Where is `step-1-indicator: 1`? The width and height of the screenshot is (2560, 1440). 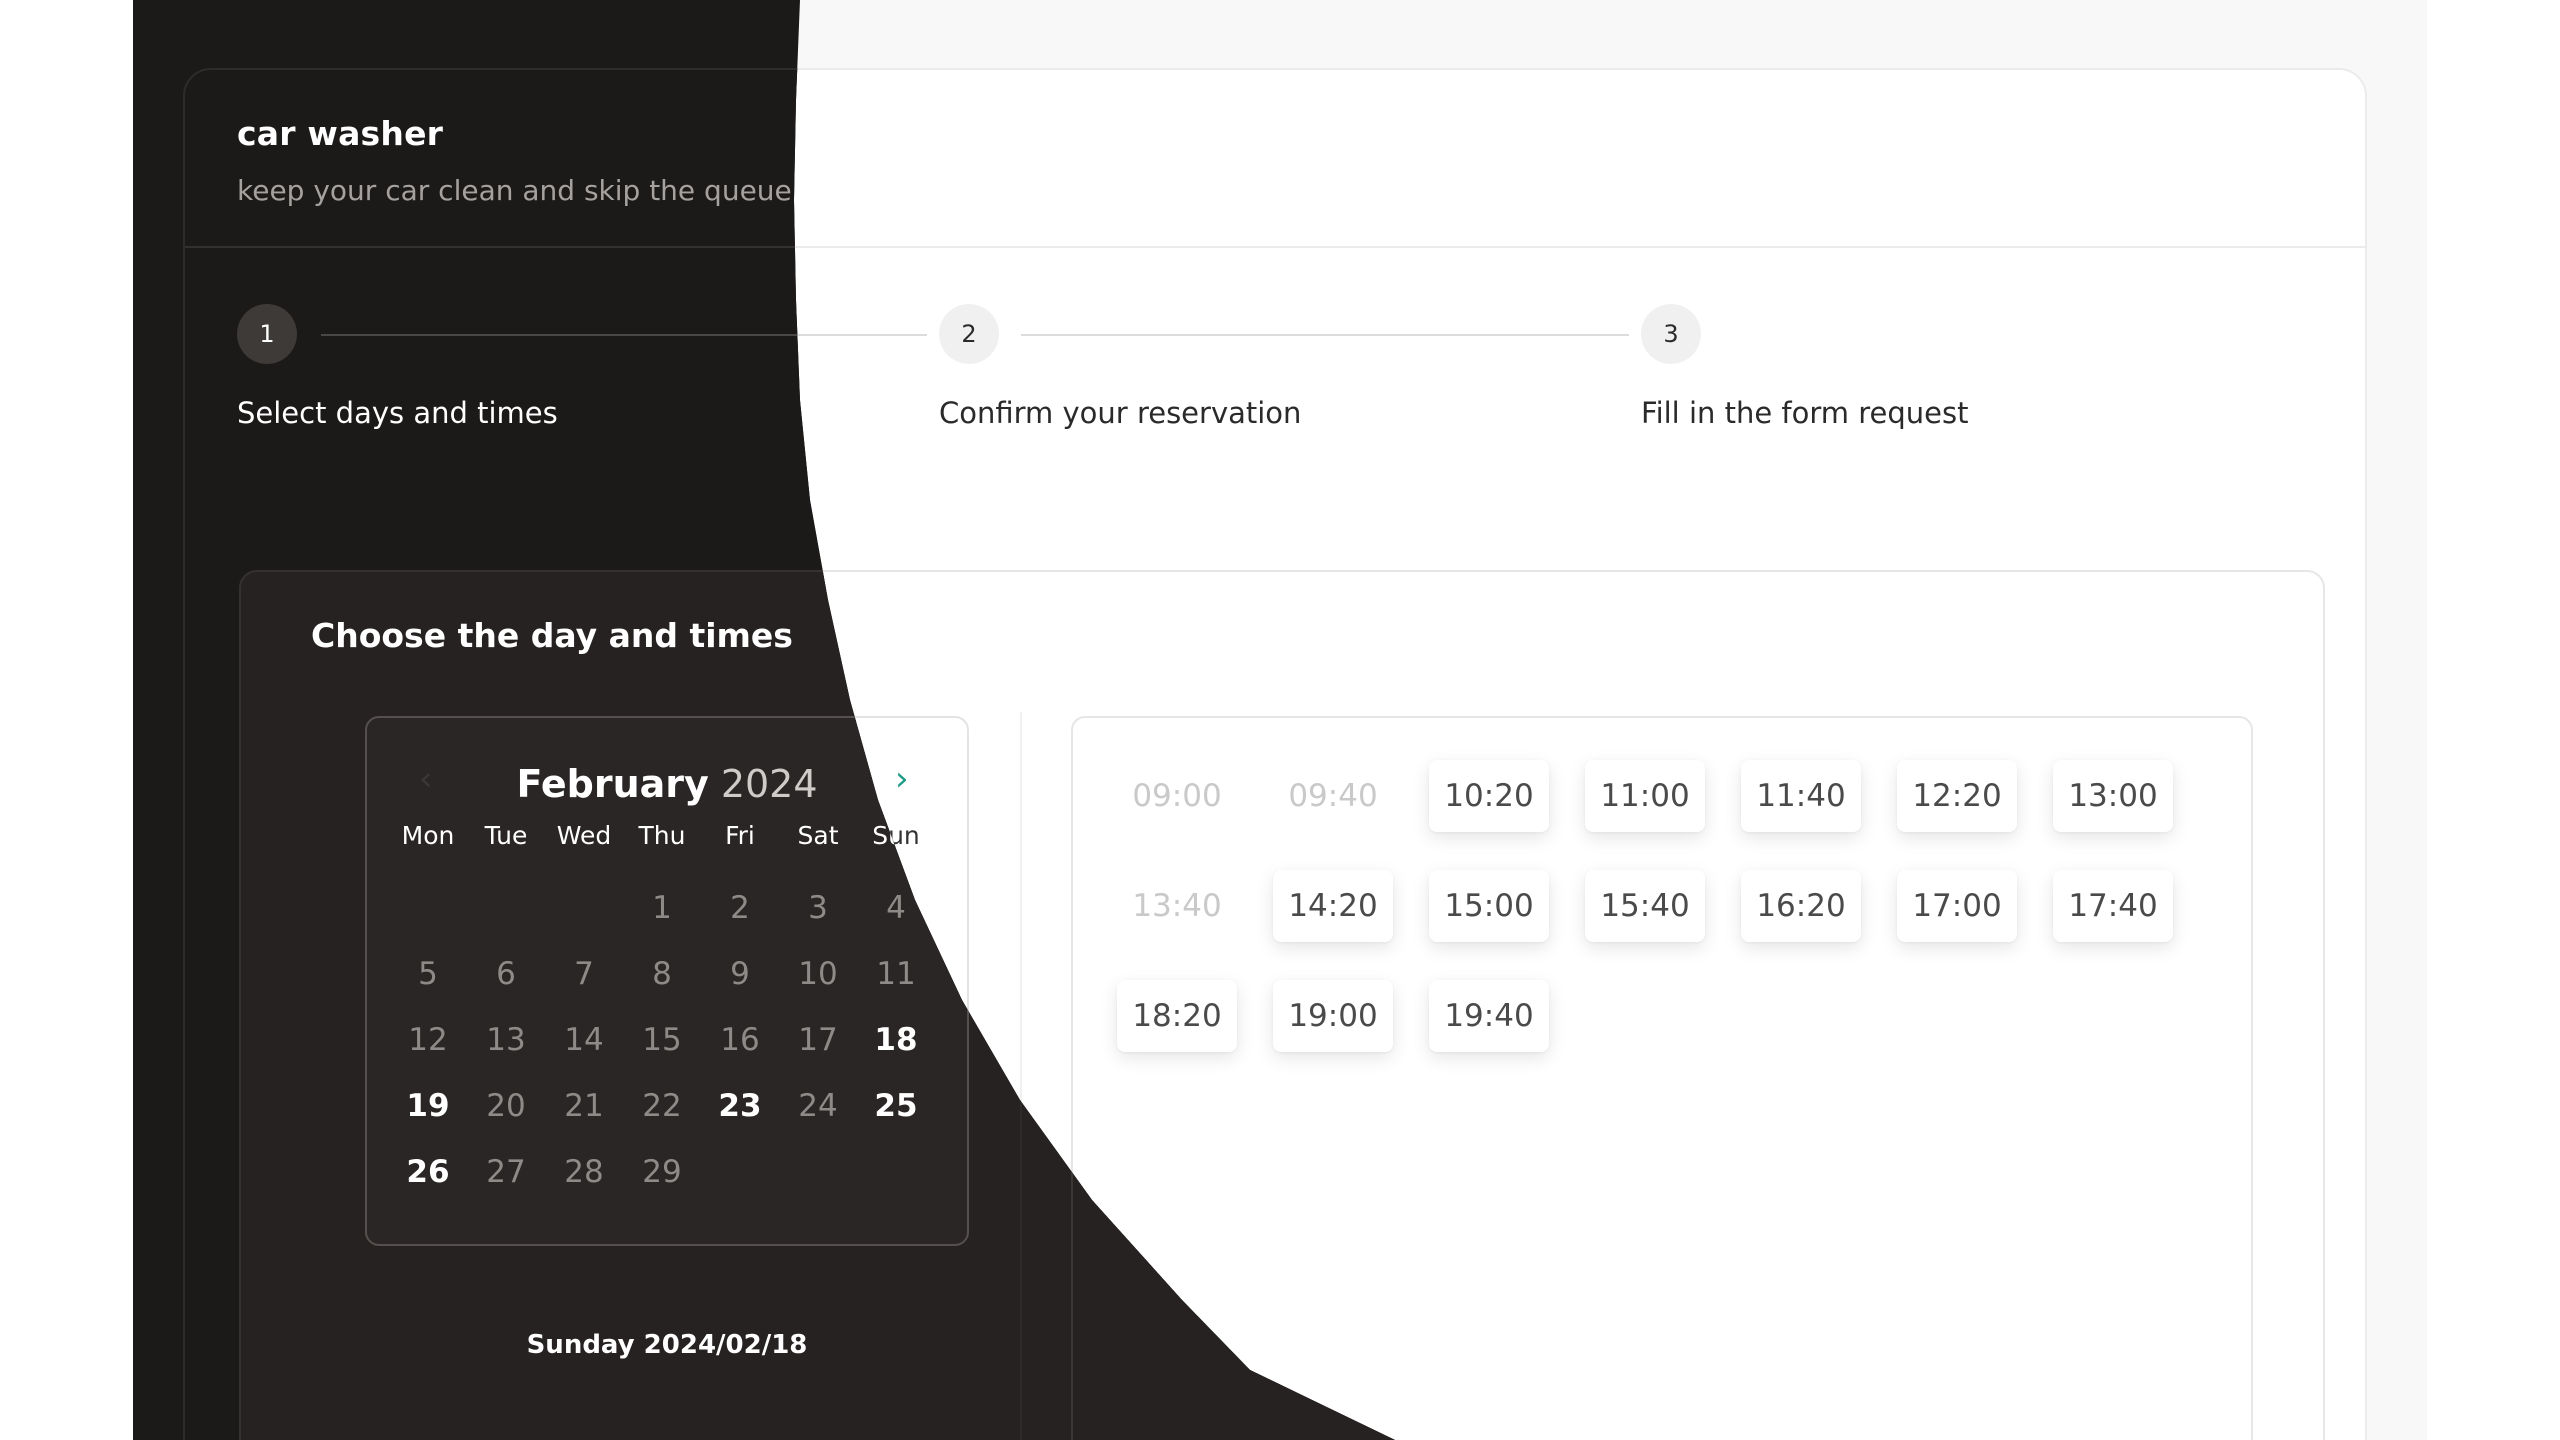
step-1-indicator: 1 is located at coordinates (267, 334).